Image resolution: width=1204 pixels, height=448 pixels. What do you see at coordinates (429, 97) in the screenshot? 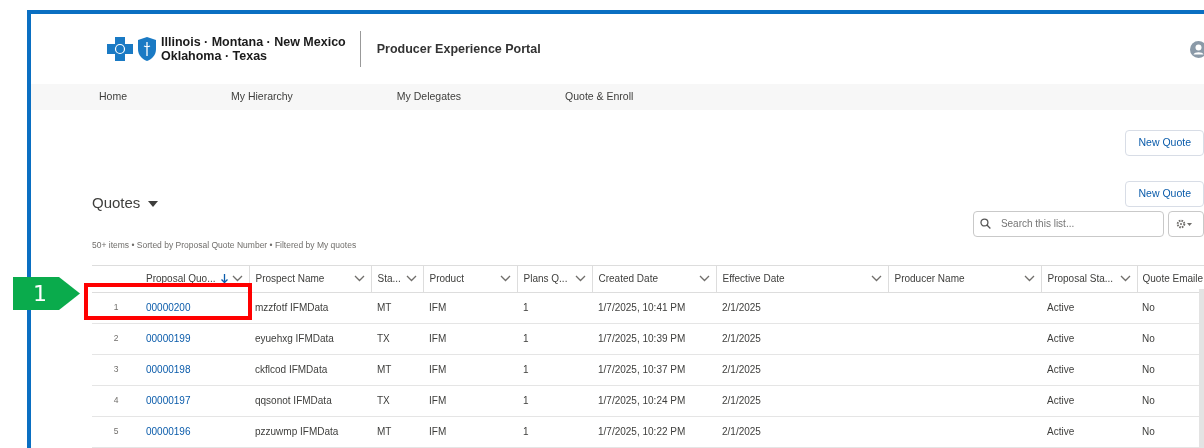
I see `nav-link-item: My Delegates` at bounding box center [429, 97].